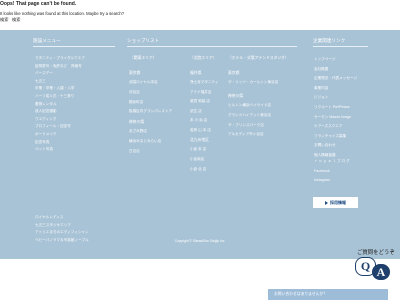  What do you see at coordinates (321, 97) in the screenshot?
I see `corp-link: ビジョン` at bounding box center [321, 97].